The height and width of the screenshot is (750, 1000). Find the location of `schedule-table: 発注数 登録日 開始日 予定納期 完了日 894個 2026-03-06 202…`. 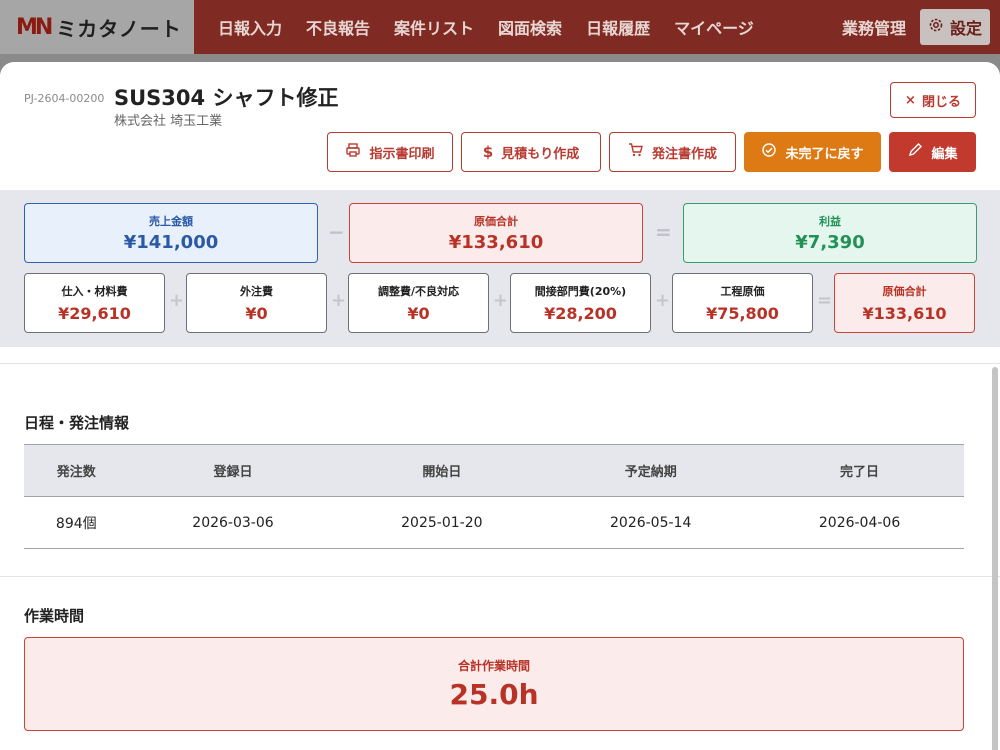

schedule-table: 発注数 登録日 開始日 予定納期 完了日 894個 2026-03-06 202… is located at coordinates (494, 496).